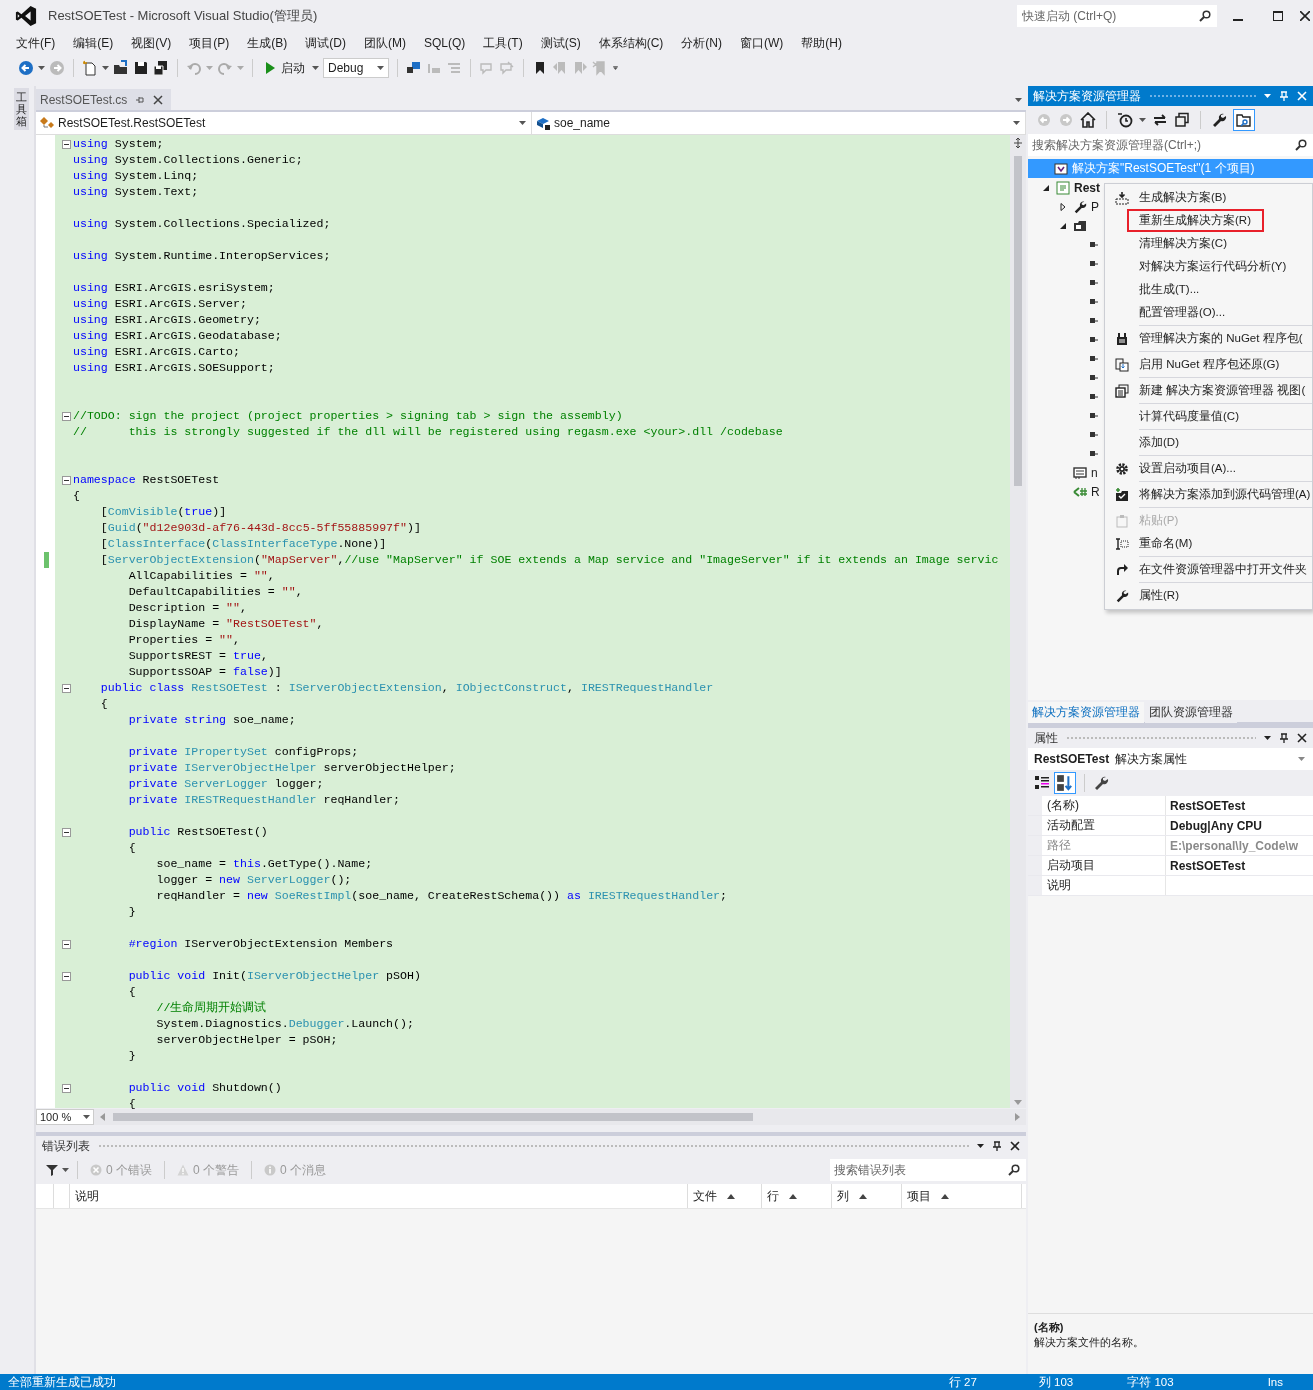 The height and width of the screenshot is (1390, 1313). I want to click on code-line: using ESRI.ArcGIS.Geodatabase;, so click(177, 336).